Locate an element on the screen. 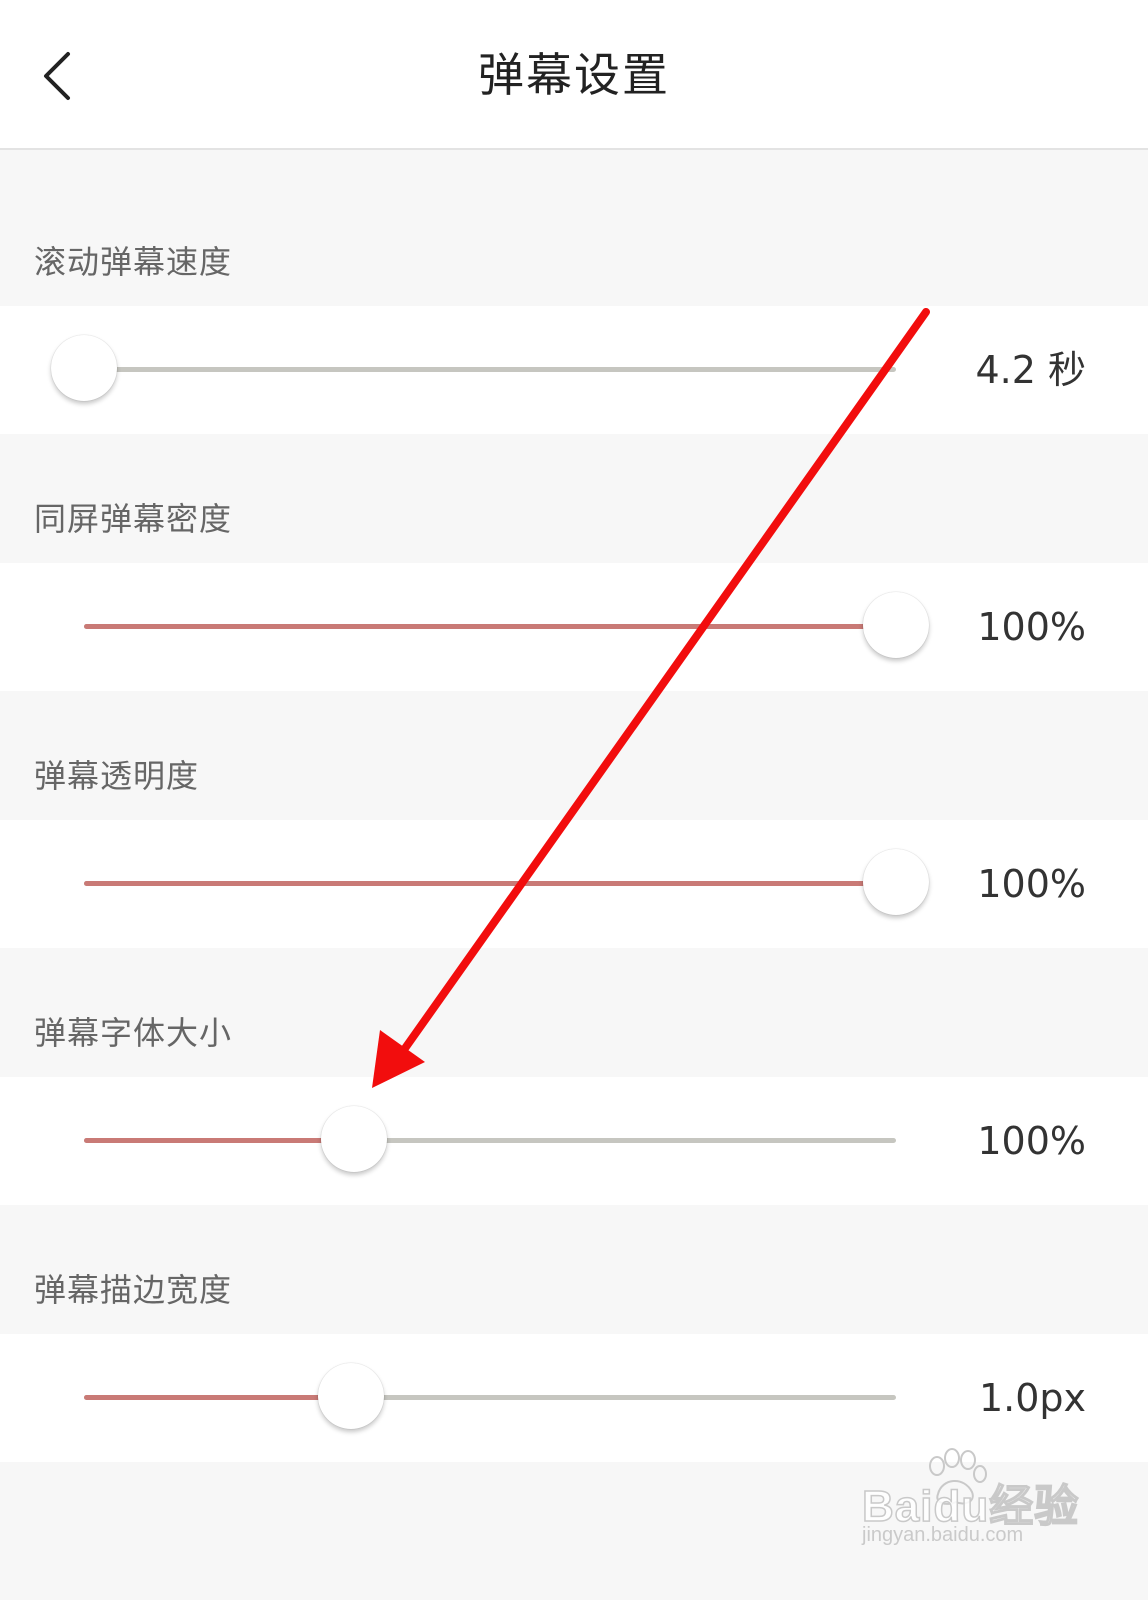 The image size is (1148, 1600). font-size-slider is located at coordinates (490, 1139).